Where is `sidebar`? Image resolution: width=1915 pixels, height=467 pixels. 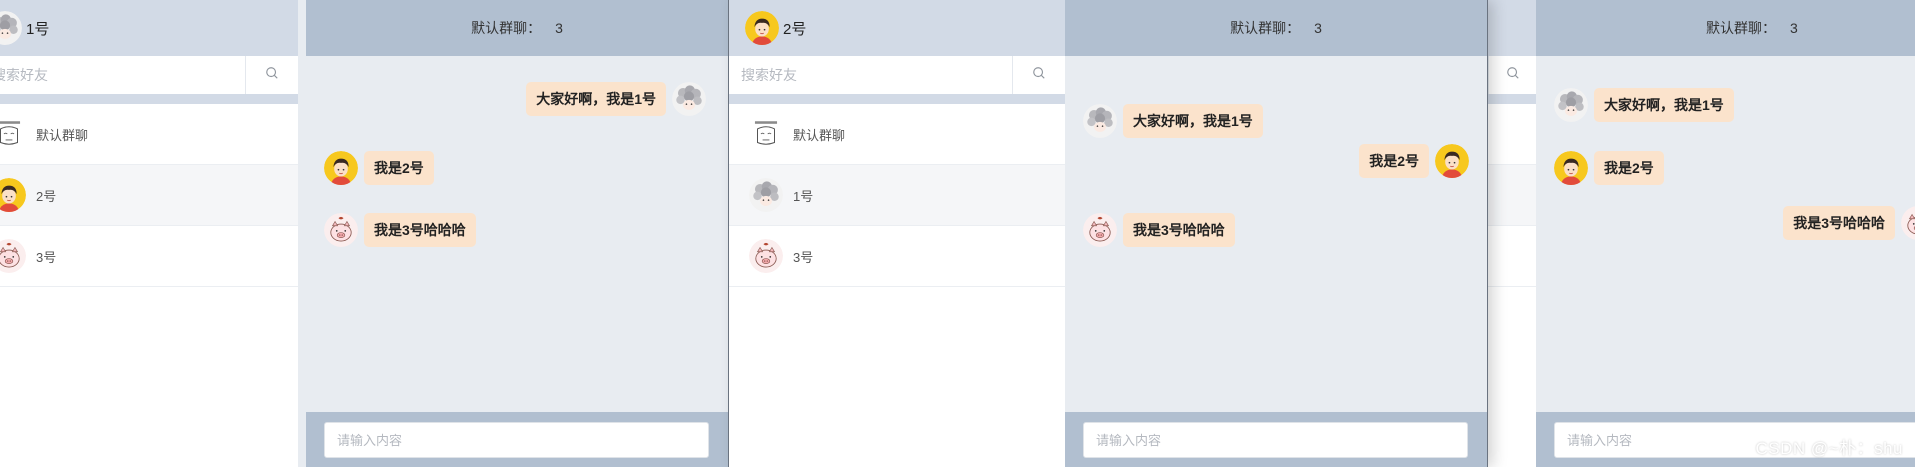 sidebar is located at coordinates (1512, 233).